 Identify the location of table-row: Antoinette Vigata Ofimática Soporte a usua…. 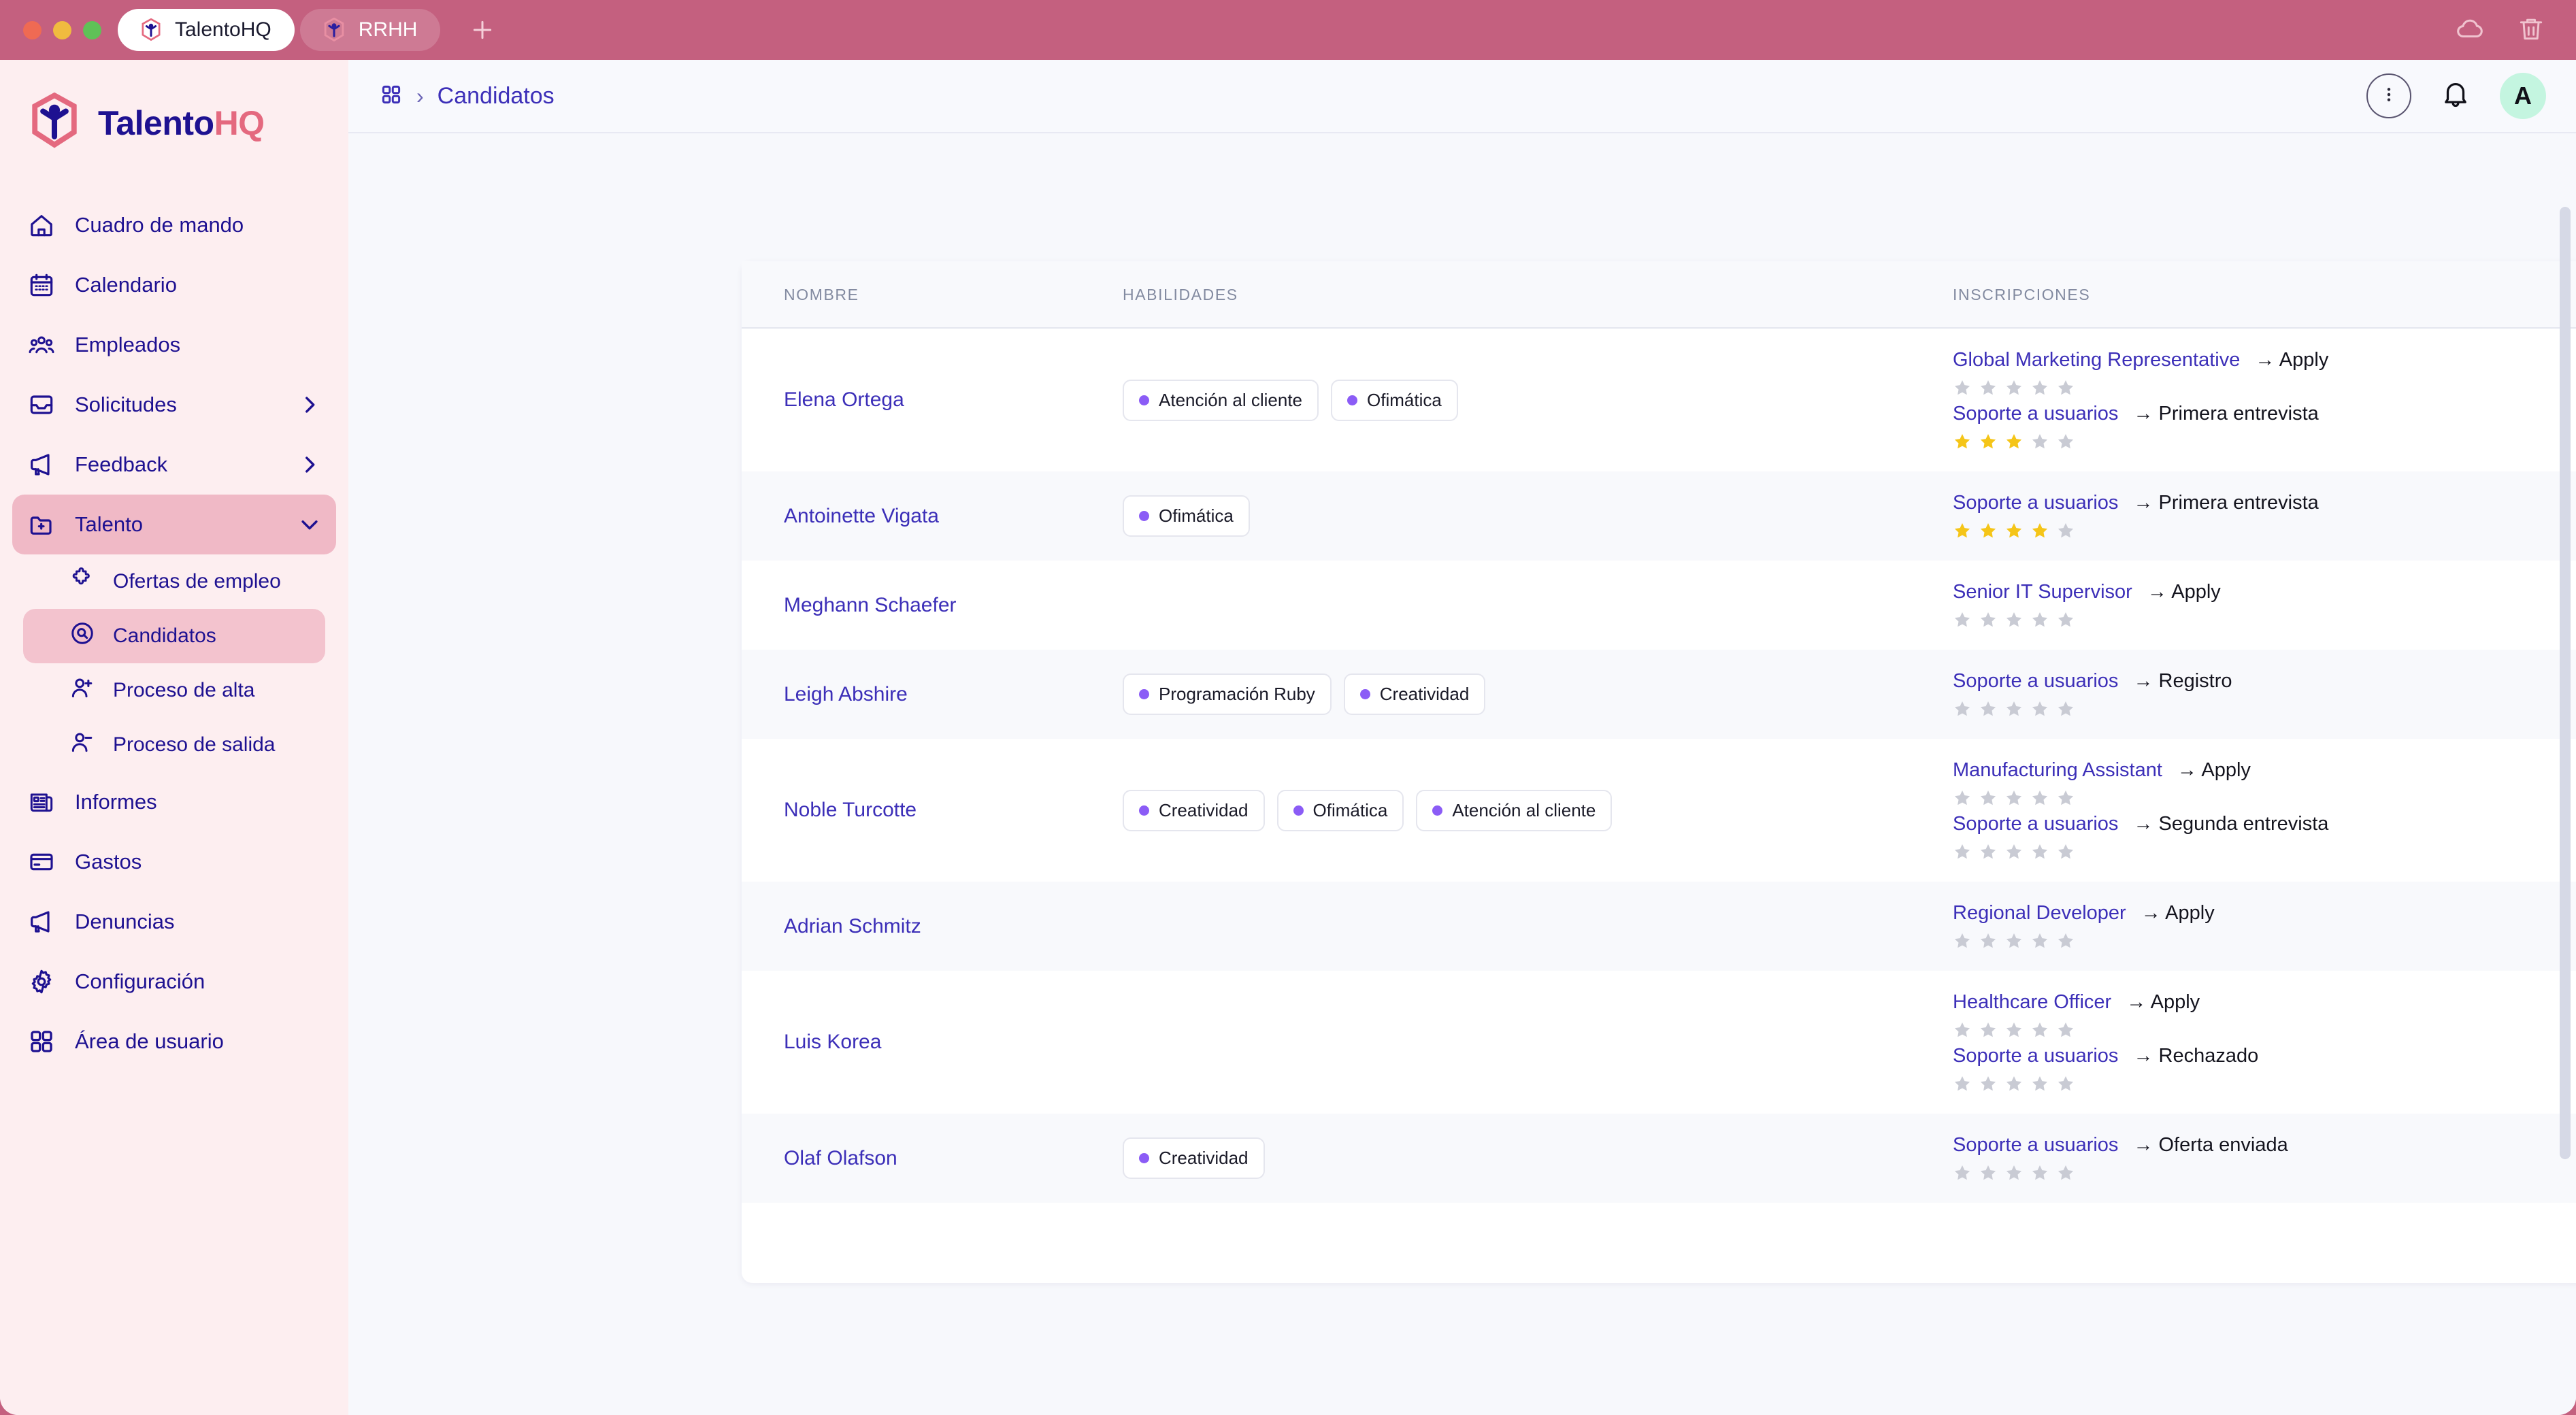
(1659, 516).